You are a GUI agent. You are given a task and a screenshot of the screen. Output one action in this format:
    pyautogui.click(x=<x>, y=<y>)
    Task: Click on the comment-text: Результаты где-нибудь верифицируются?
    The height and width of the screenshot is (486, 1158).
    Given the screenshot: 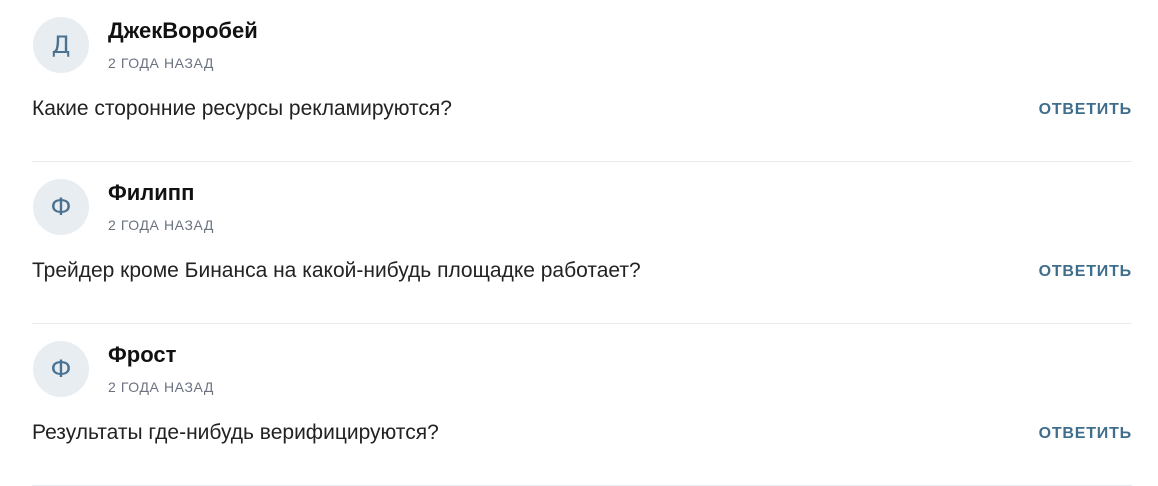 What is the action you would take?
    pyautogui.click(x=235, y=432)
    